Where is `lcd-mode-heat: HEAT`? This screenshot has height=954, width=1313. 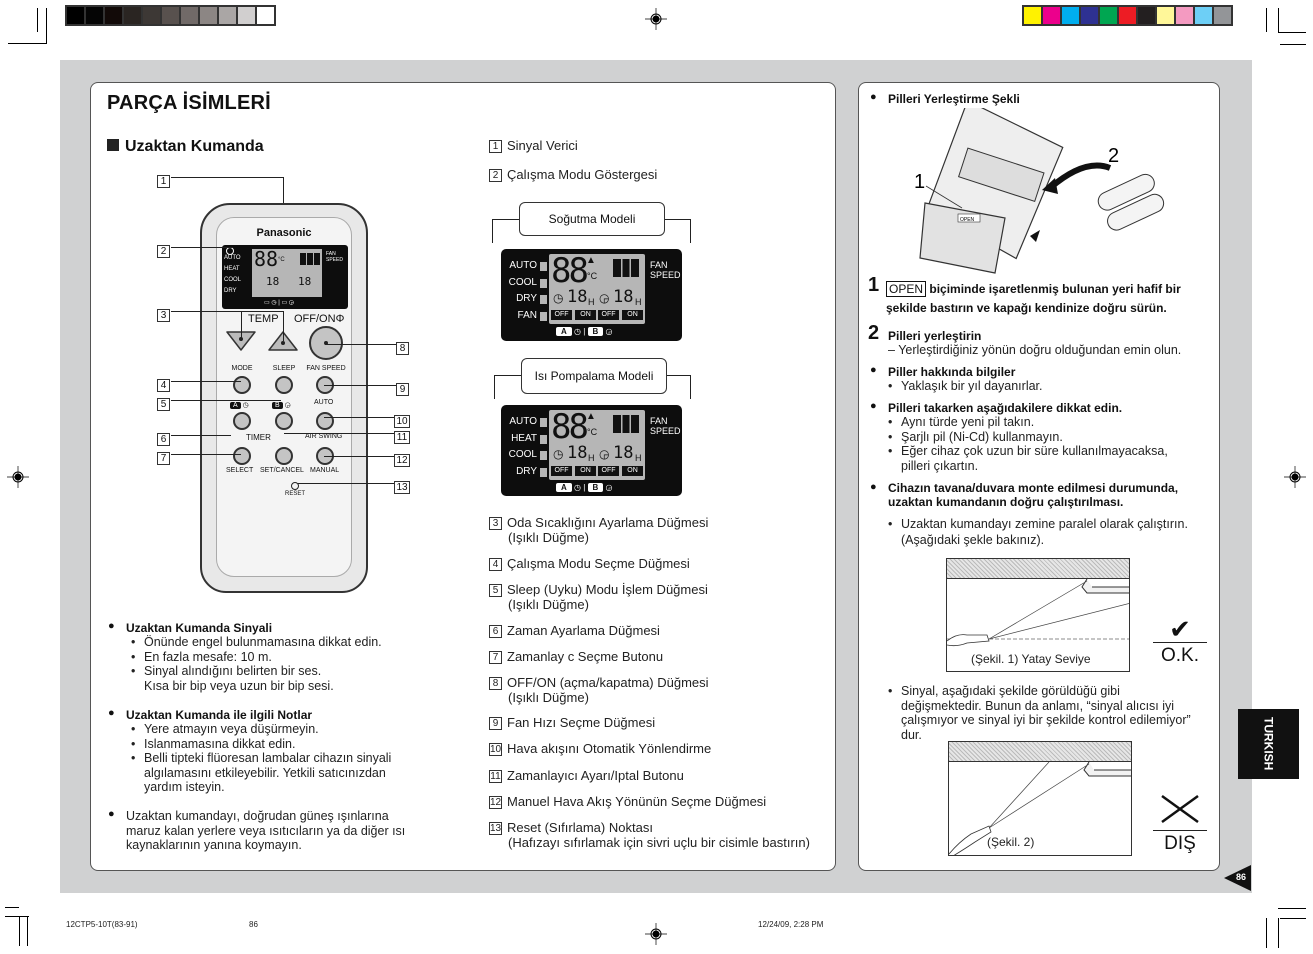 lcd-mode-heat: HEAT is located at coordinates (232, 269).